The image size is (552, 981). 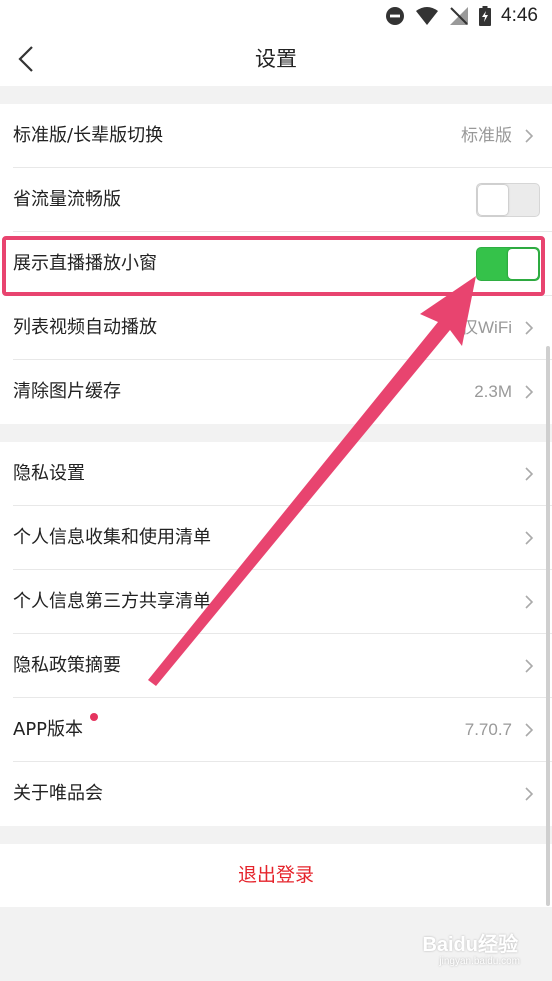 I want to click on row-value: 7.70.7, so click(x=488, y=729).